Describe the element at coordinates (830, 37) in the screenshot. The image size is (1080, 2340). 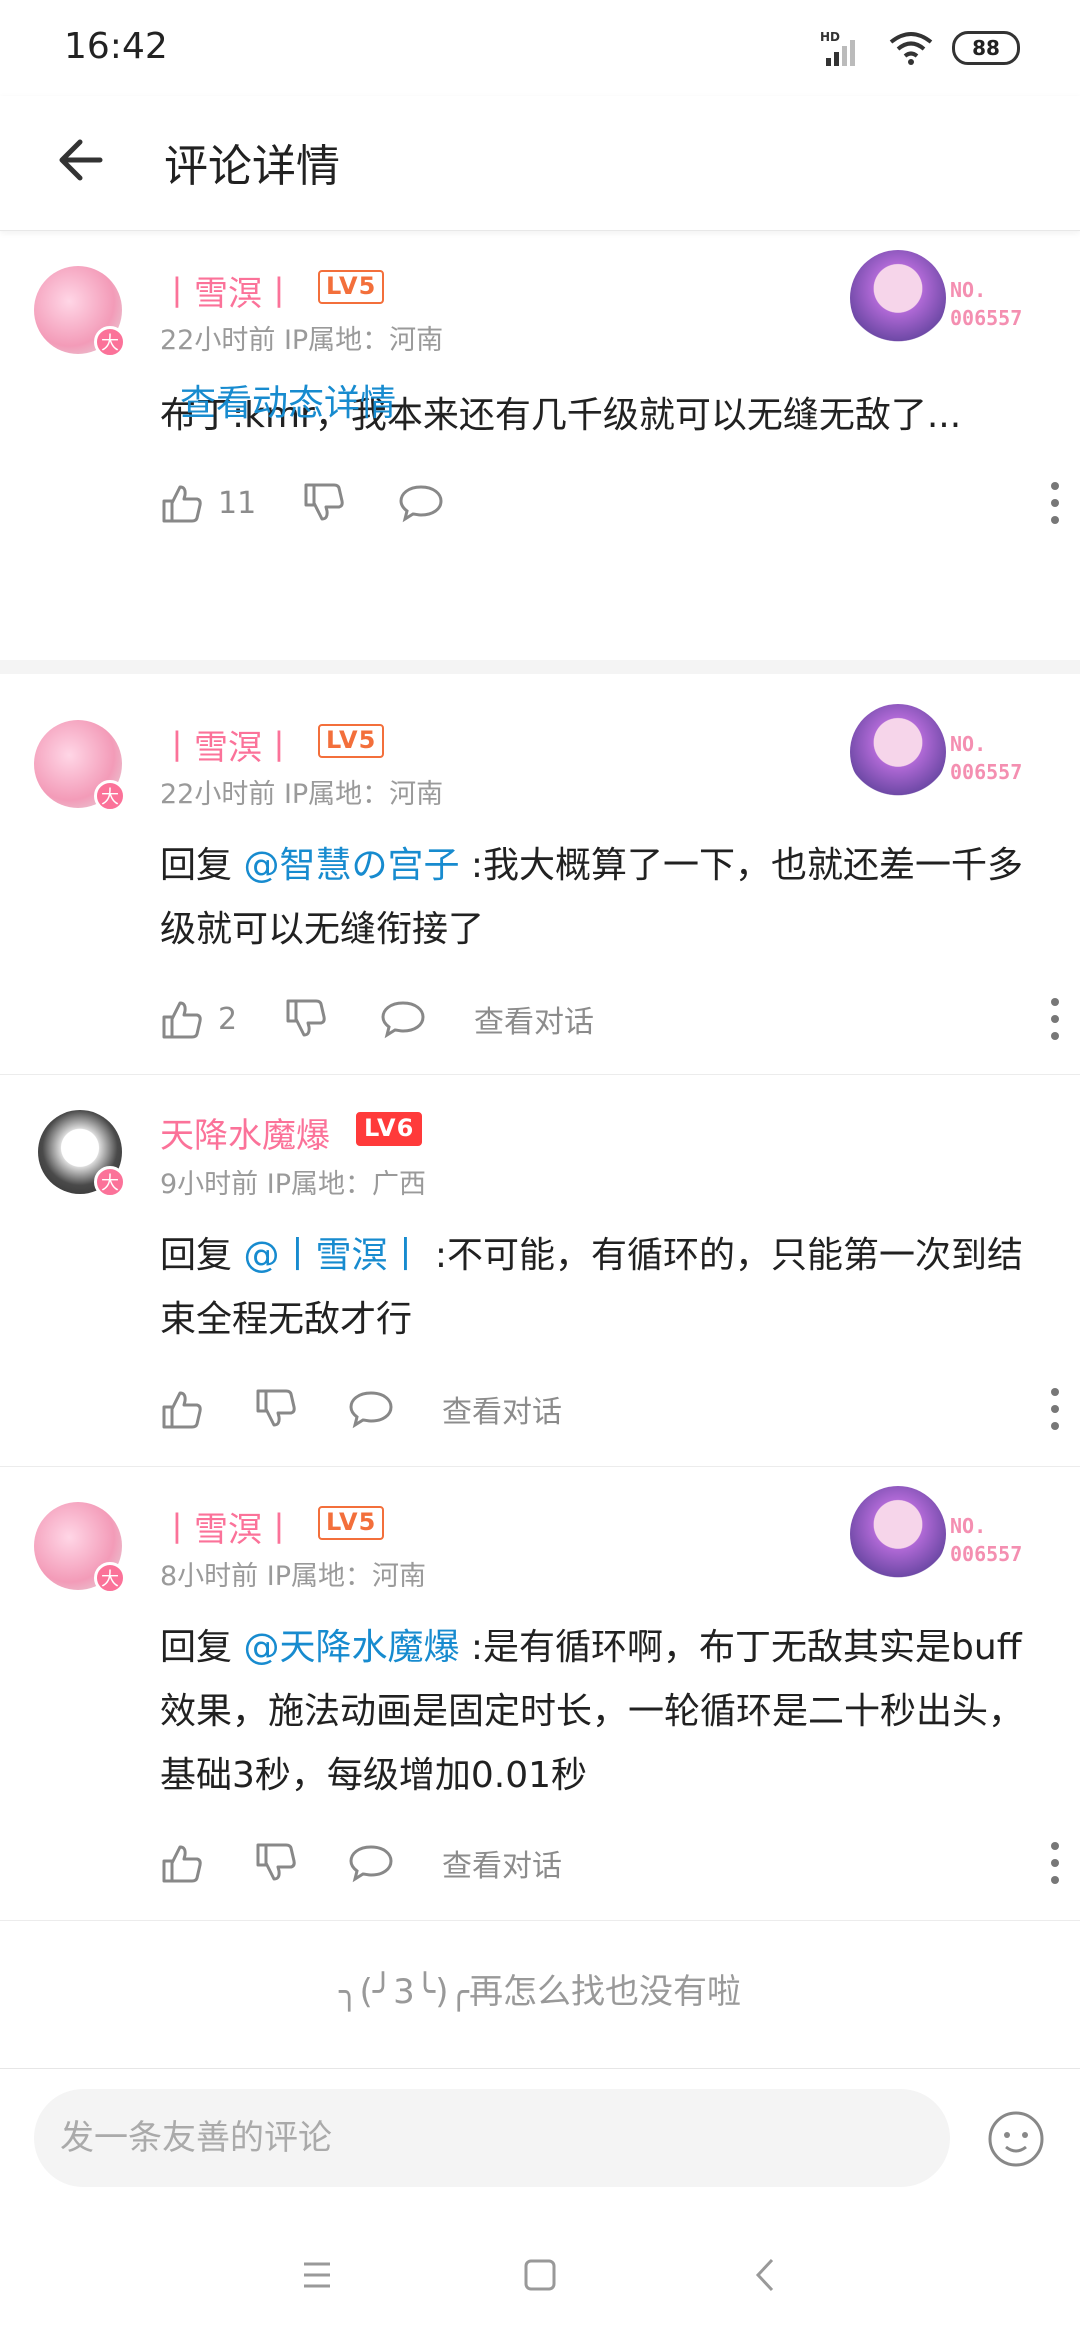
I see `network-type-label: HD` at that location.